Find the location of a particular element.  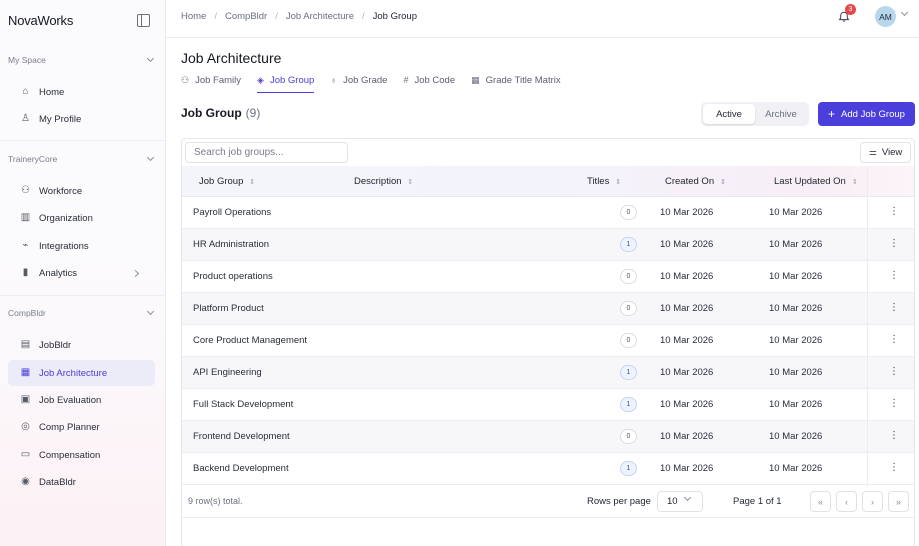

column-header-created-on: Created On ⇕ is located at coordinates (695, 181).